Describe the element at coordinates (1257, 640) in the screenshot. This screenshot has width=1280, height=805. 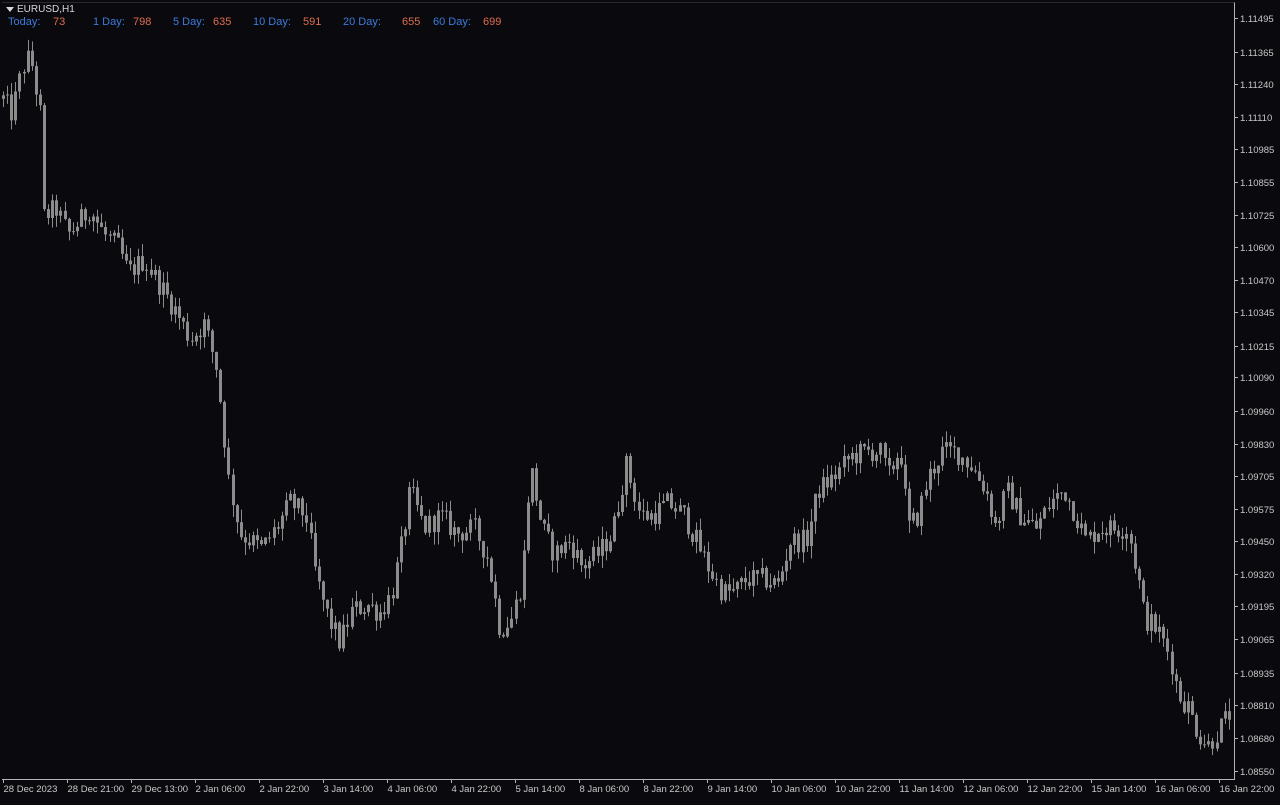
I see `price-tick-label: 1.09065` at that location.